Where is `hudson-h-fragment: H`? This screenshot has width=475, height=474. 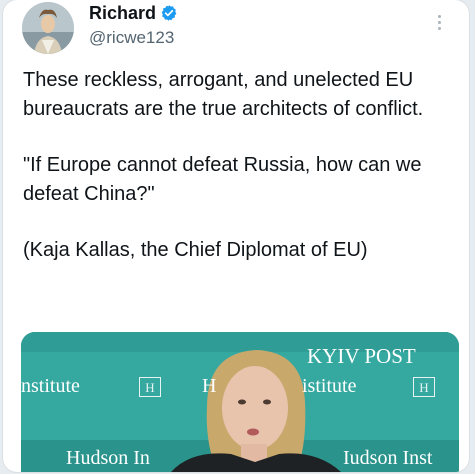
hudson-h-fragment: H is located at coordinates (209, 386).